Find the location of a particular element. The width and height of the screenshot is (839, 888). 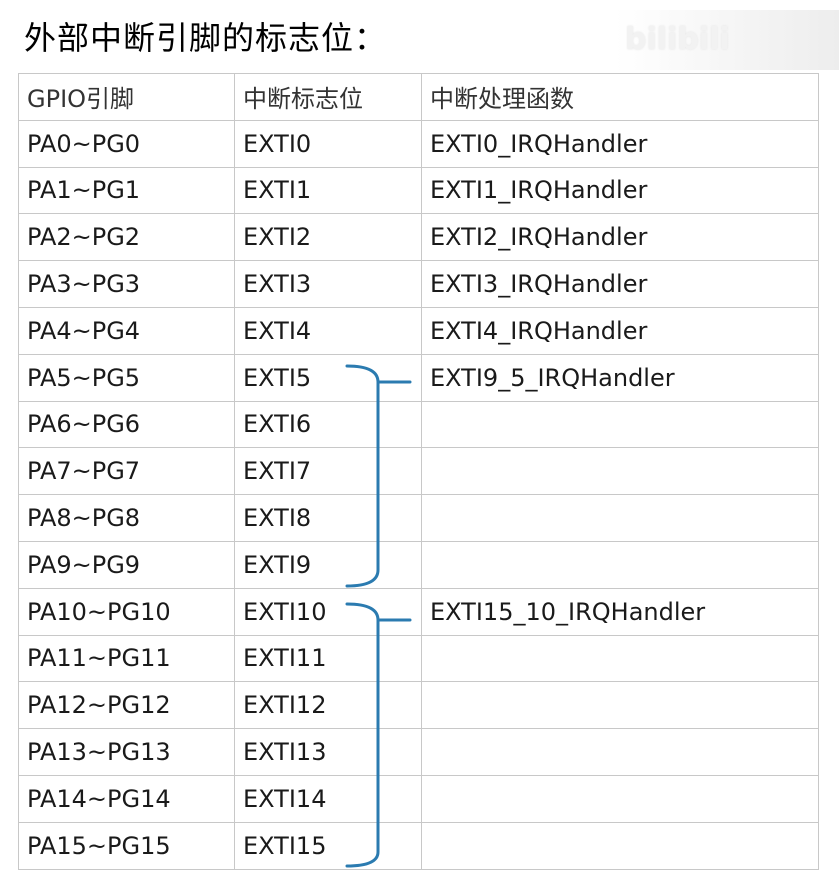

handler-cell: EXTI3_IRQHandler is located at coordinates (620, 284).